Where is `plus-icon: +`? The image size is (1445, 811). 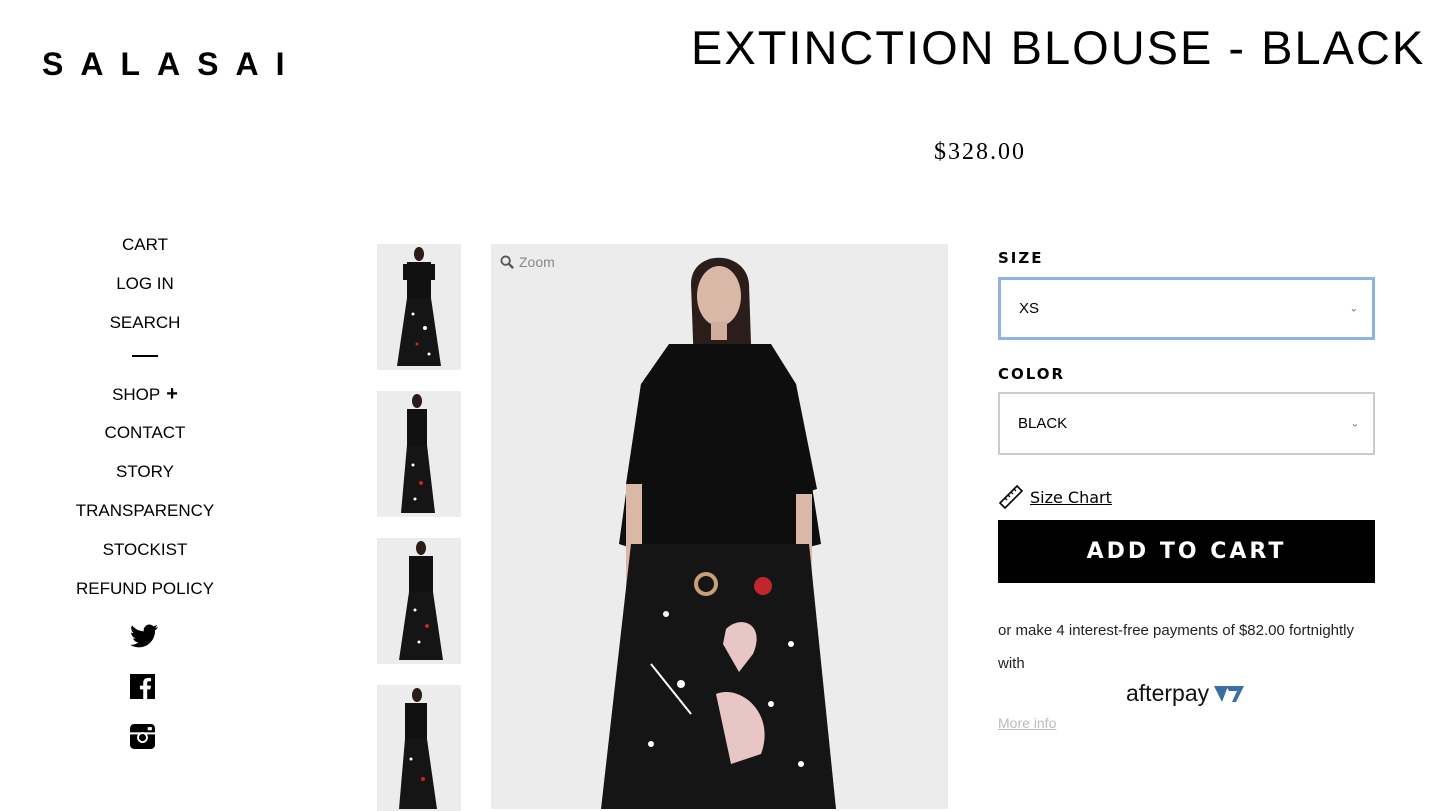 plus-icon: + is located at coordinates (172, 394).